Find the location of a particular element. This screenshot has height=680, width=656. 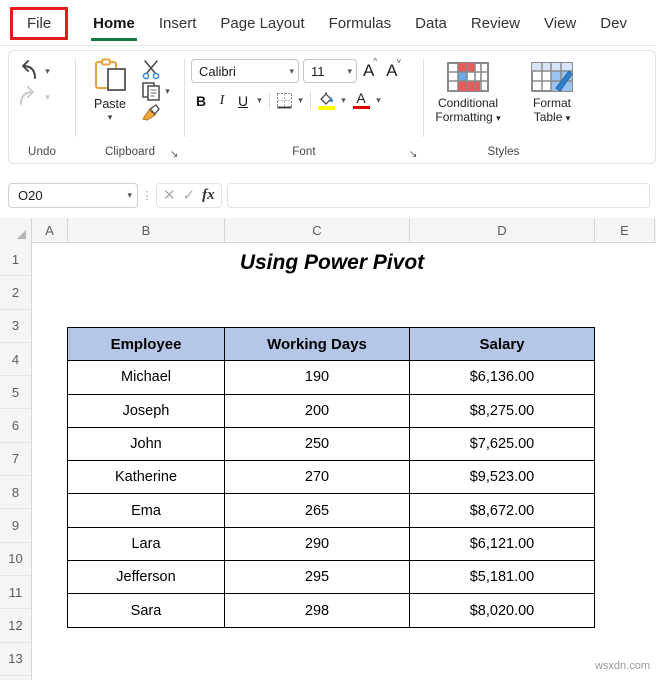

formula-input is located at coordinates (438, 195).